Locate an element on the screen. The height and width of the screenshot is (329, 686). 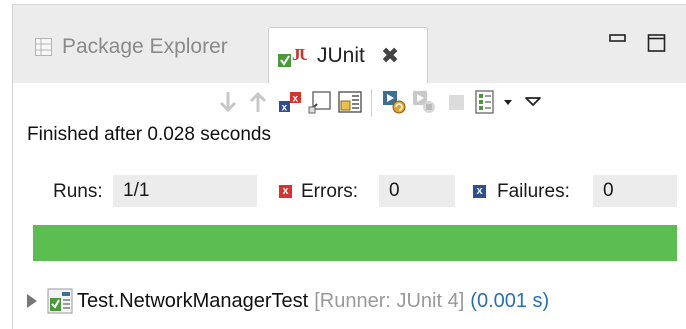
layout-icon is located at coordinates (350, 102).